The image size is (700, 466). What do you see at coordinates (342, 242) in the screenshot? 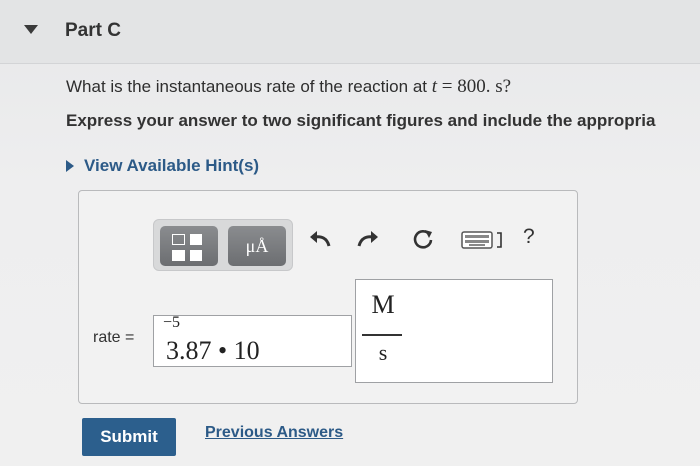
I see `math-toolbar: μÅ ?` at bounding box center [342, 242].